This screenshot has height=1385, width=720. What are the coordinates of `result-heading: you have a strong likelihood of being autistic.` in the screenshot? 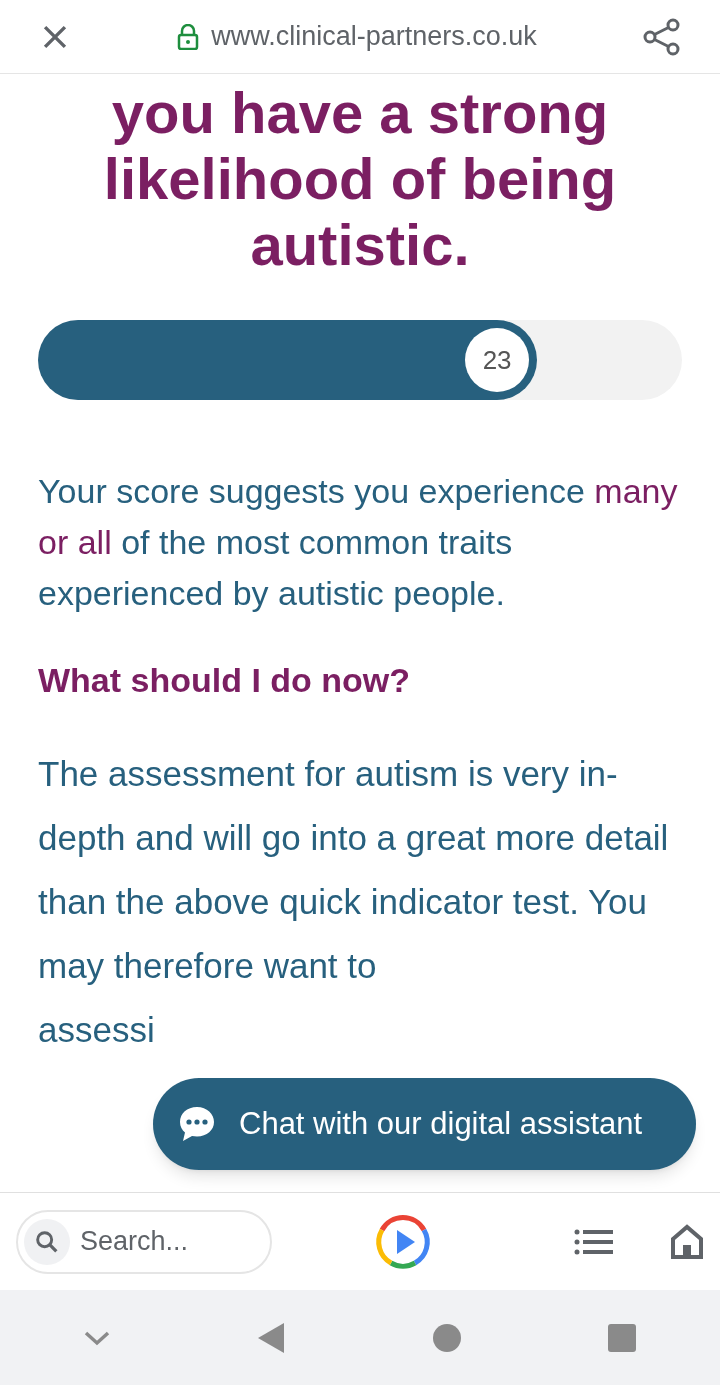 It's located at (360, 178).